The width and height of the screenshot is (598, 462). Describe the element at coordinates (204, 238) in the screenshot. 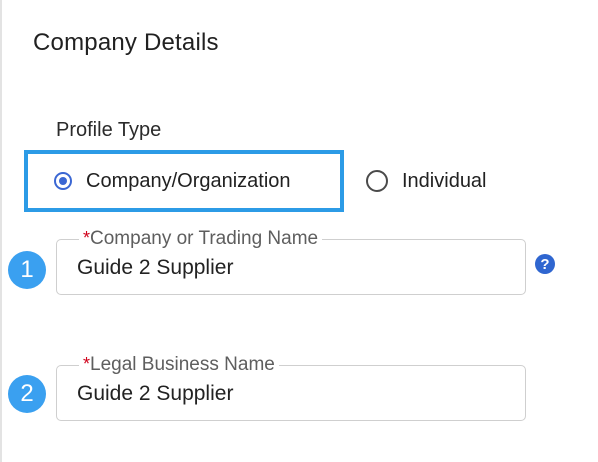

I see `field-label-text: Company or Trading Name` at that location.